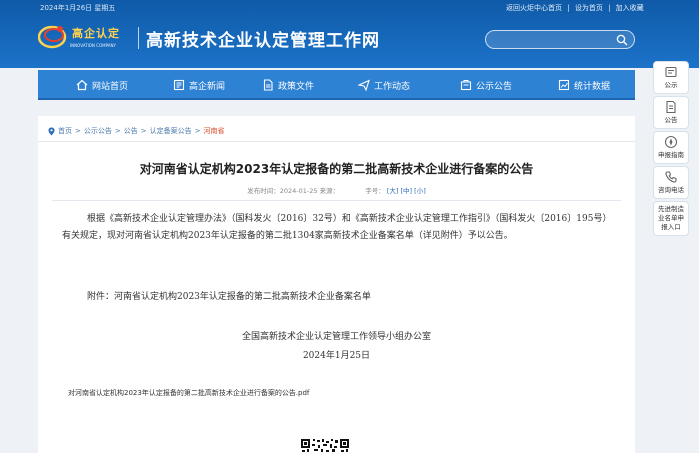 This screenshot has height=453, width=699. What do you see at coordinates (375, 191) in the screenshot?
I see `font-size-label: 字号：` at bounding box center [375, 191].